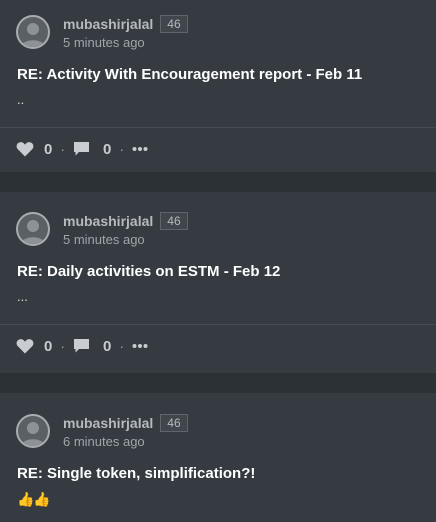  Describe the element at coordinates (125, 441) in the screenshot. I see `post-timestamp: 6 minutes ago` at that location.